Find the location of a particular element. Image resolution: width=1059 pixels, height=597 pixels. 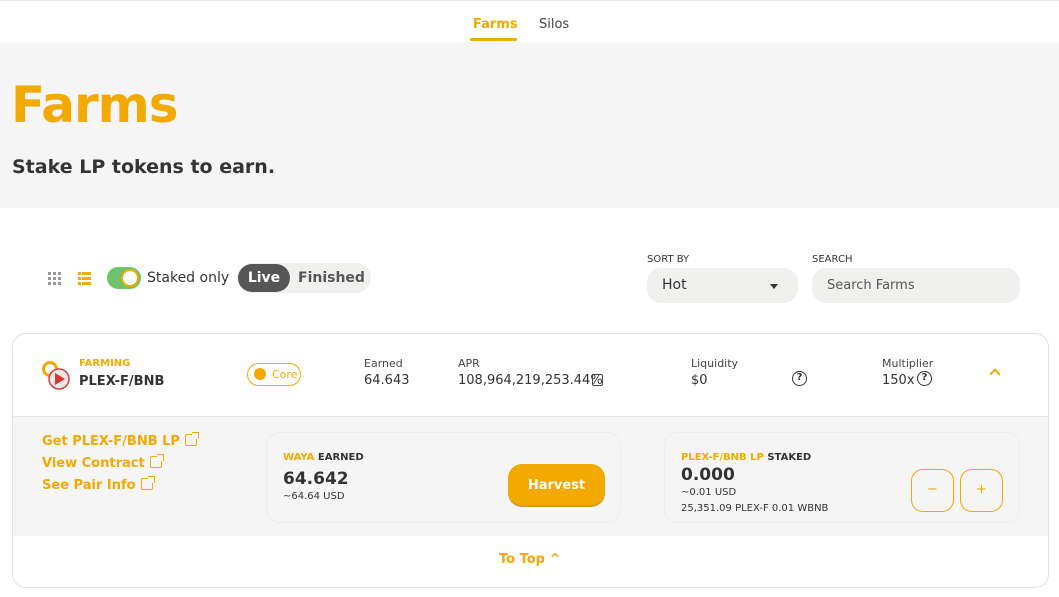

staked-only-toggle is located at coordinates (124, 278).